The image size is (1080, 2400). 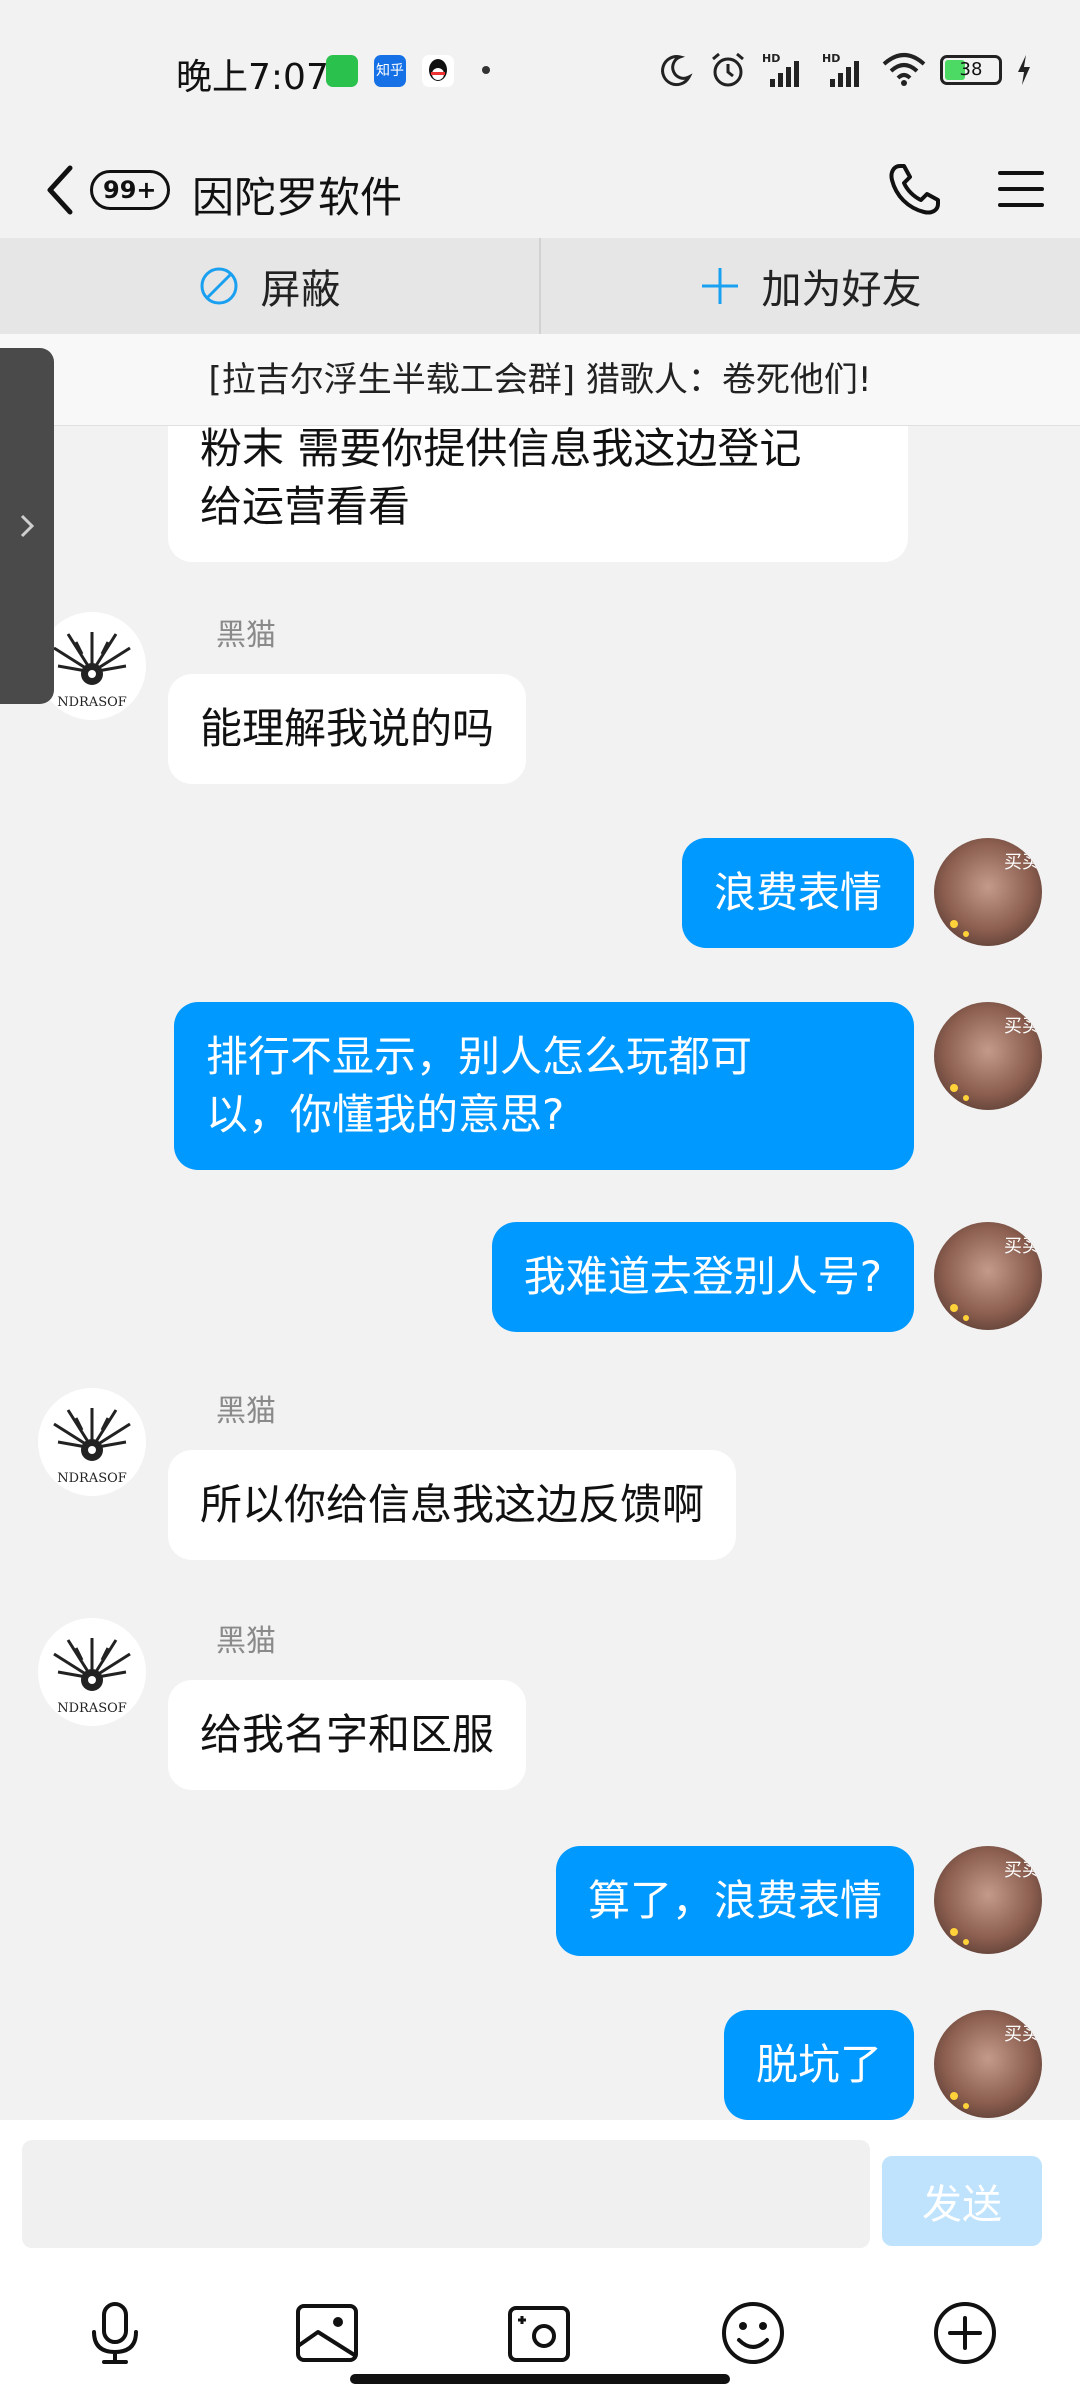 What do you see at coordinates (841, 290) in the screenshot?
I see `add-friend-label: 加为好友` at bounding box center [841, 290].